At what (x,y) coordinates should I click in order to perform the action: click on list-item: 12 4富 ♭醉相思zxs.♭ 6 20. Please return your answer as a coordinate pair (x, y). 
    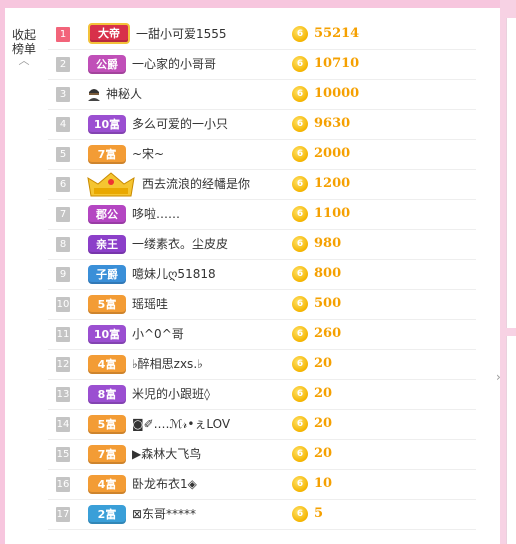
    Looking at the image, I should click on (262, 365).